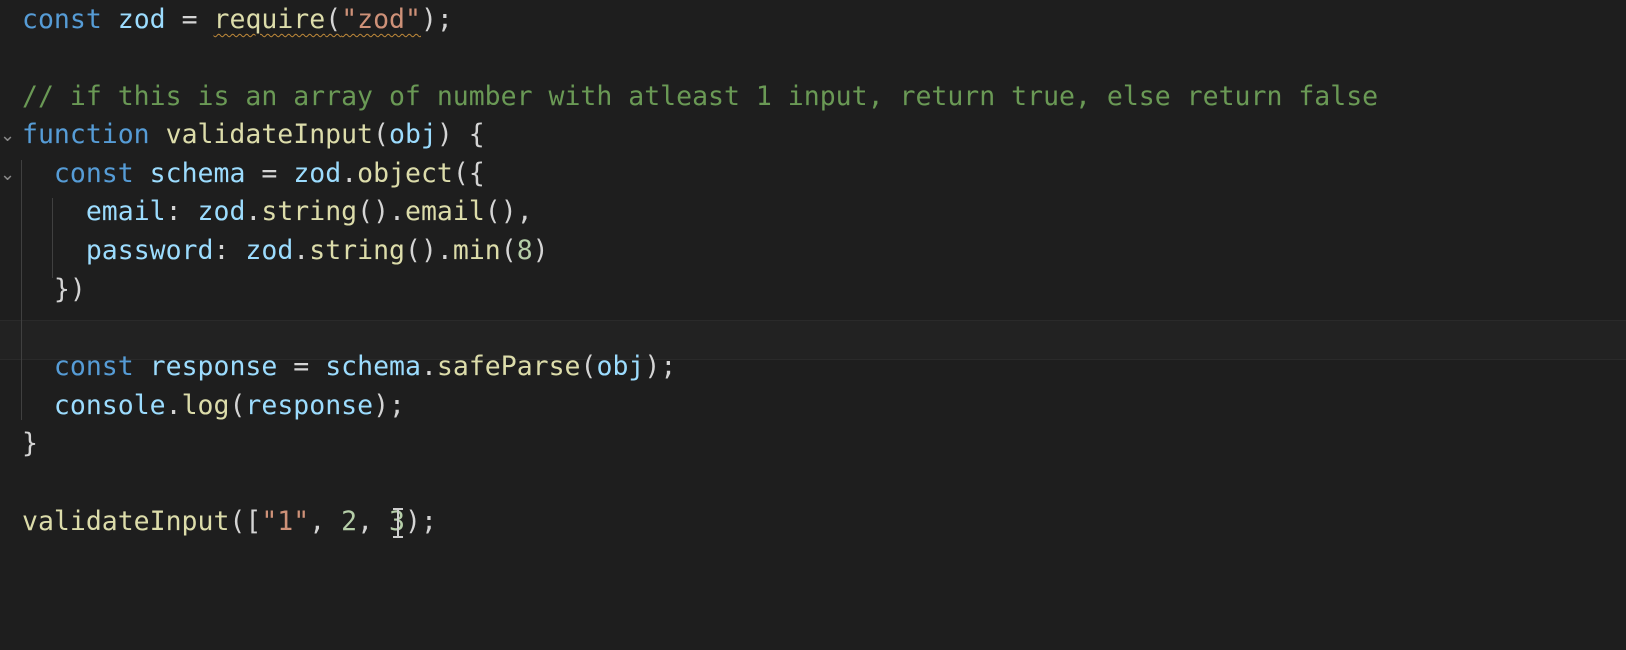  I want to click on code-line-1: const zod = require("zod");, so click(237, 20).